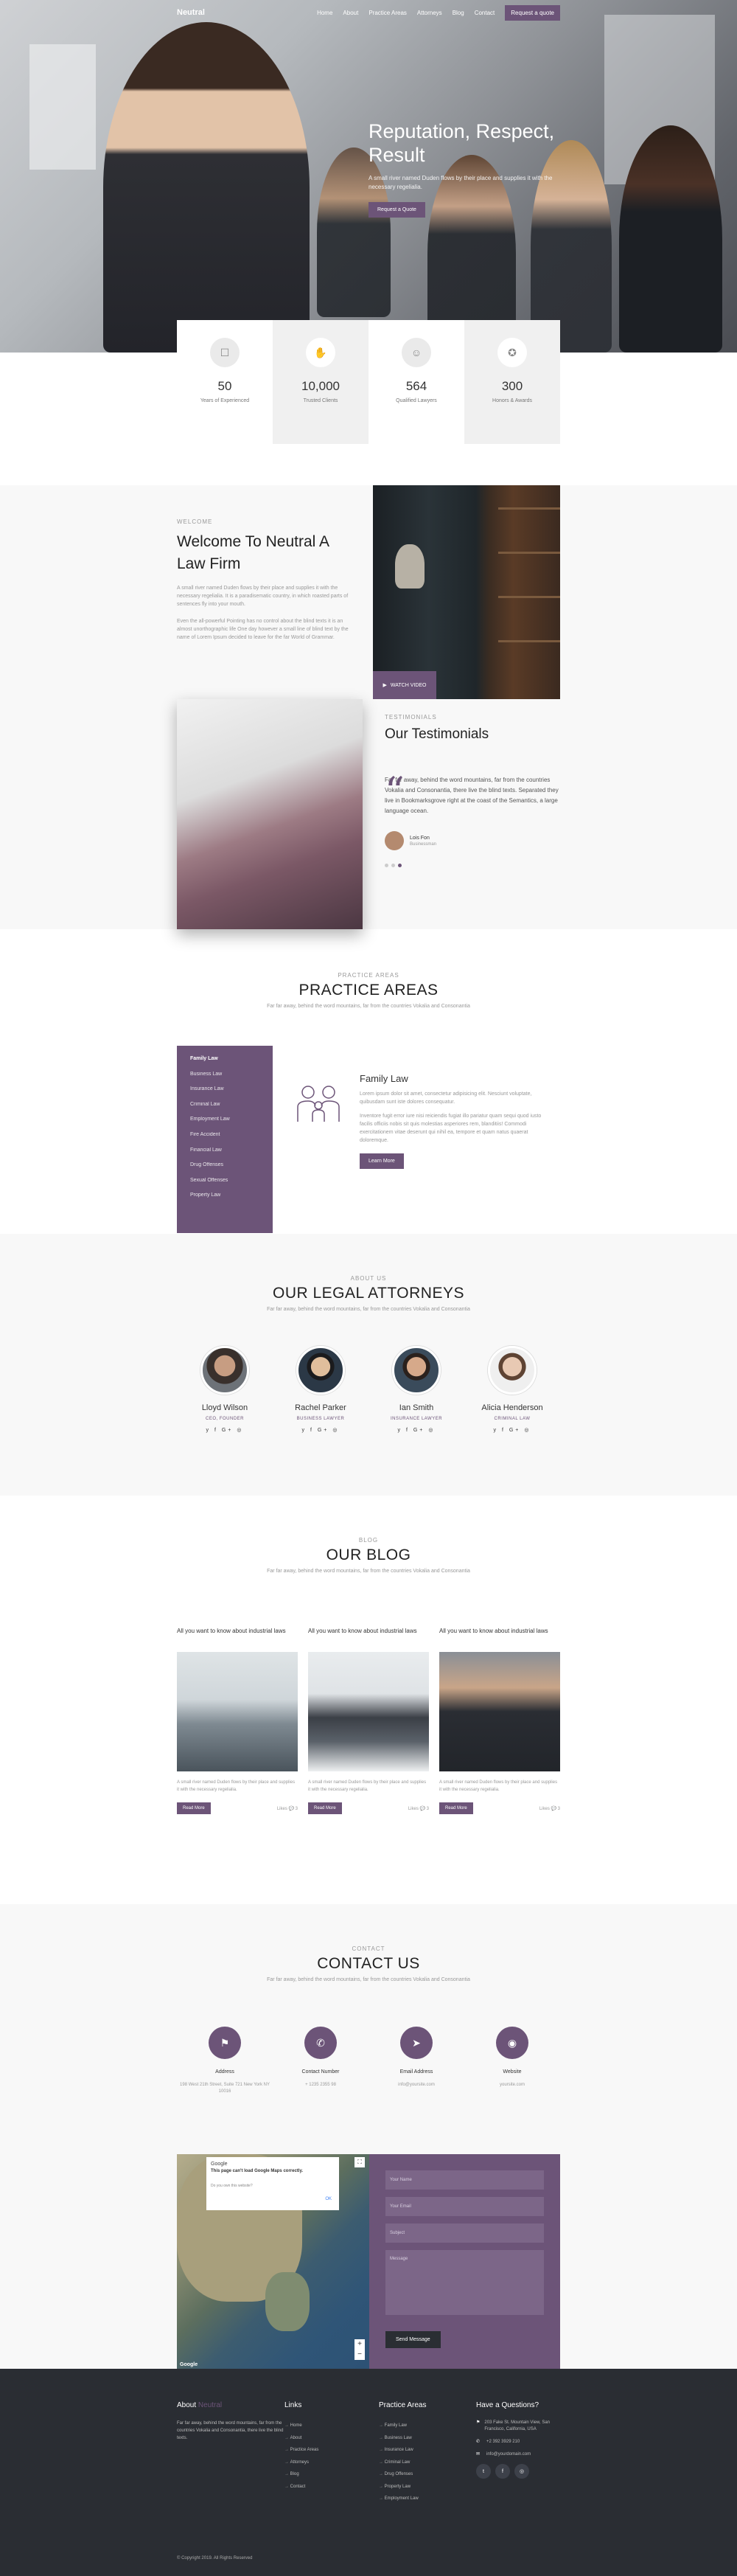  Describe the element at coordinates (474, 840) in the screenshot. I see `testimonial-author: Lois Fon Businessman` at that location.